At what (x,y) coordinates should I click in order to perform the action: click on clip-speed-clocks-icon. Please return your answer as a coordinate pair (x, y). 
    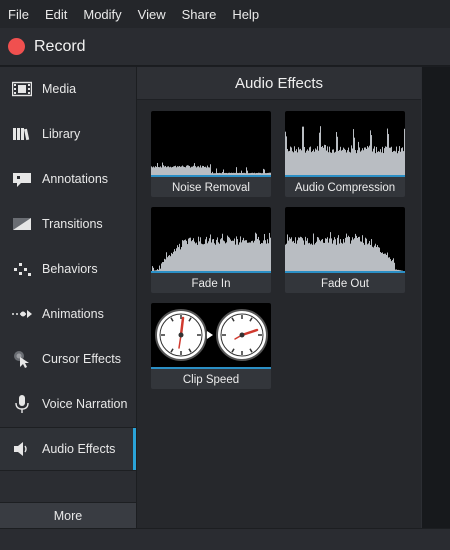
    Looking at the image, I should click on (211, 336).